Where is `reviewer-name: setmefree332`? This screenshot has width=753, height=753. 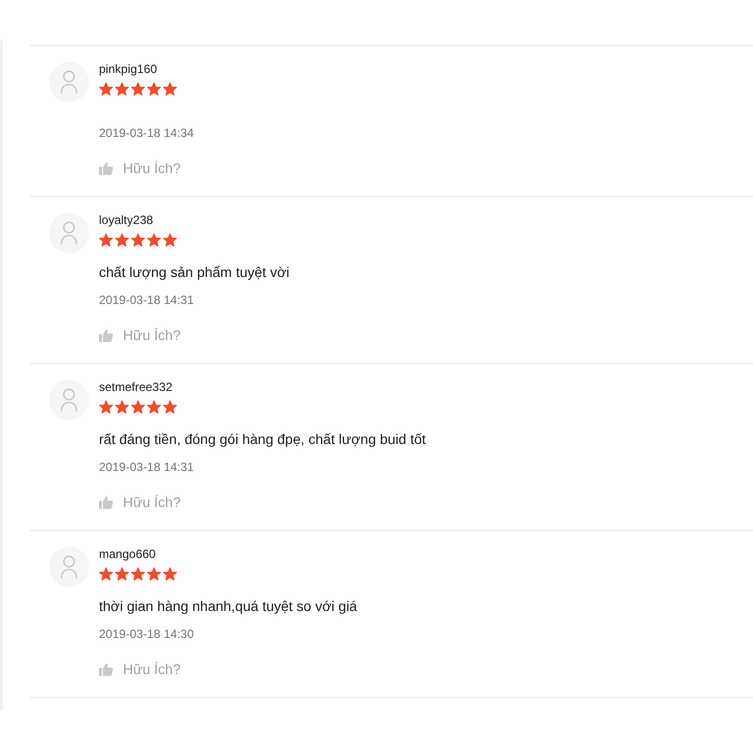
reviewer-name: setmefree332 is located at coordinates (136, 387).